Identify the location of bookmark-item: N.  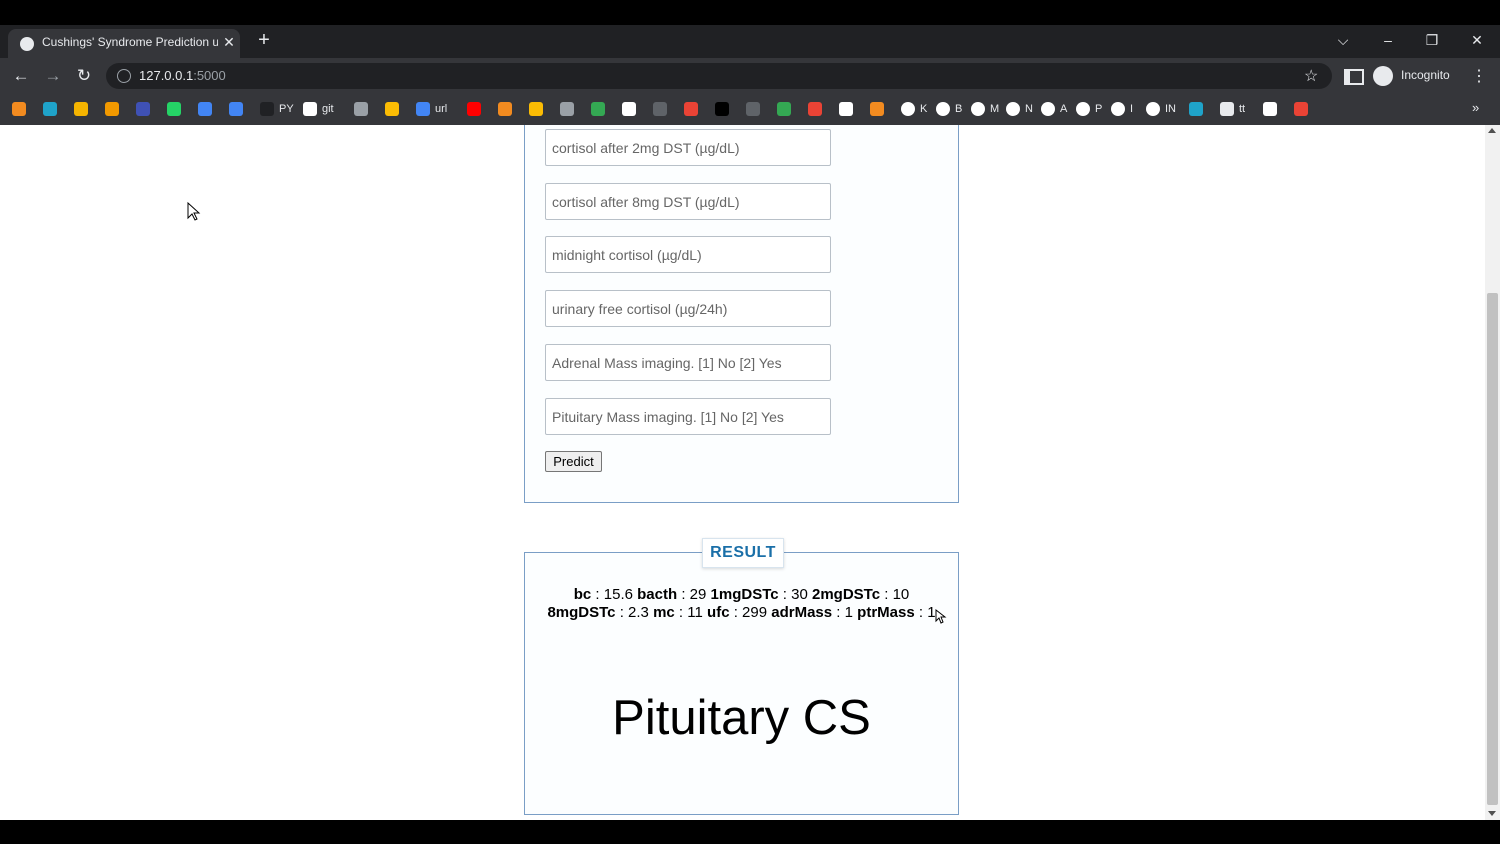
(1019, 109).